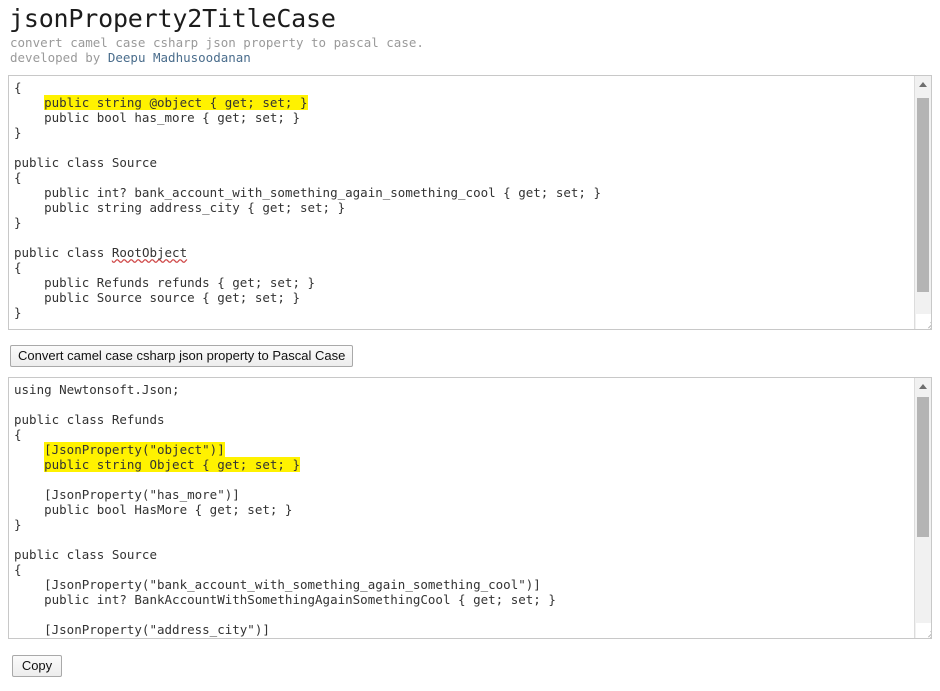 Image resolution: width=940 pixels, height=691 pixels. I want to click on input-scroll-thumb, so click(923, 195).